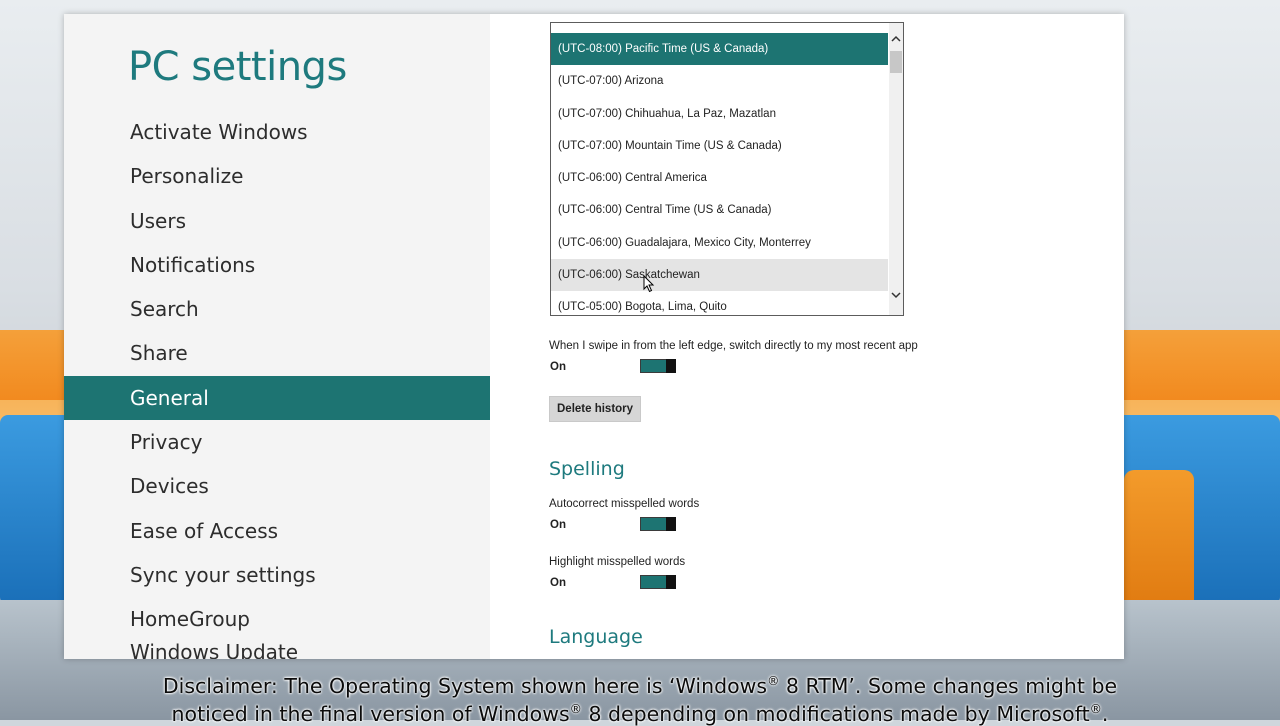 The height and width of the screenshot is (726, 1280). I want to click on timezone-option: (UTC-06:00) Central America, so click(719, 178).